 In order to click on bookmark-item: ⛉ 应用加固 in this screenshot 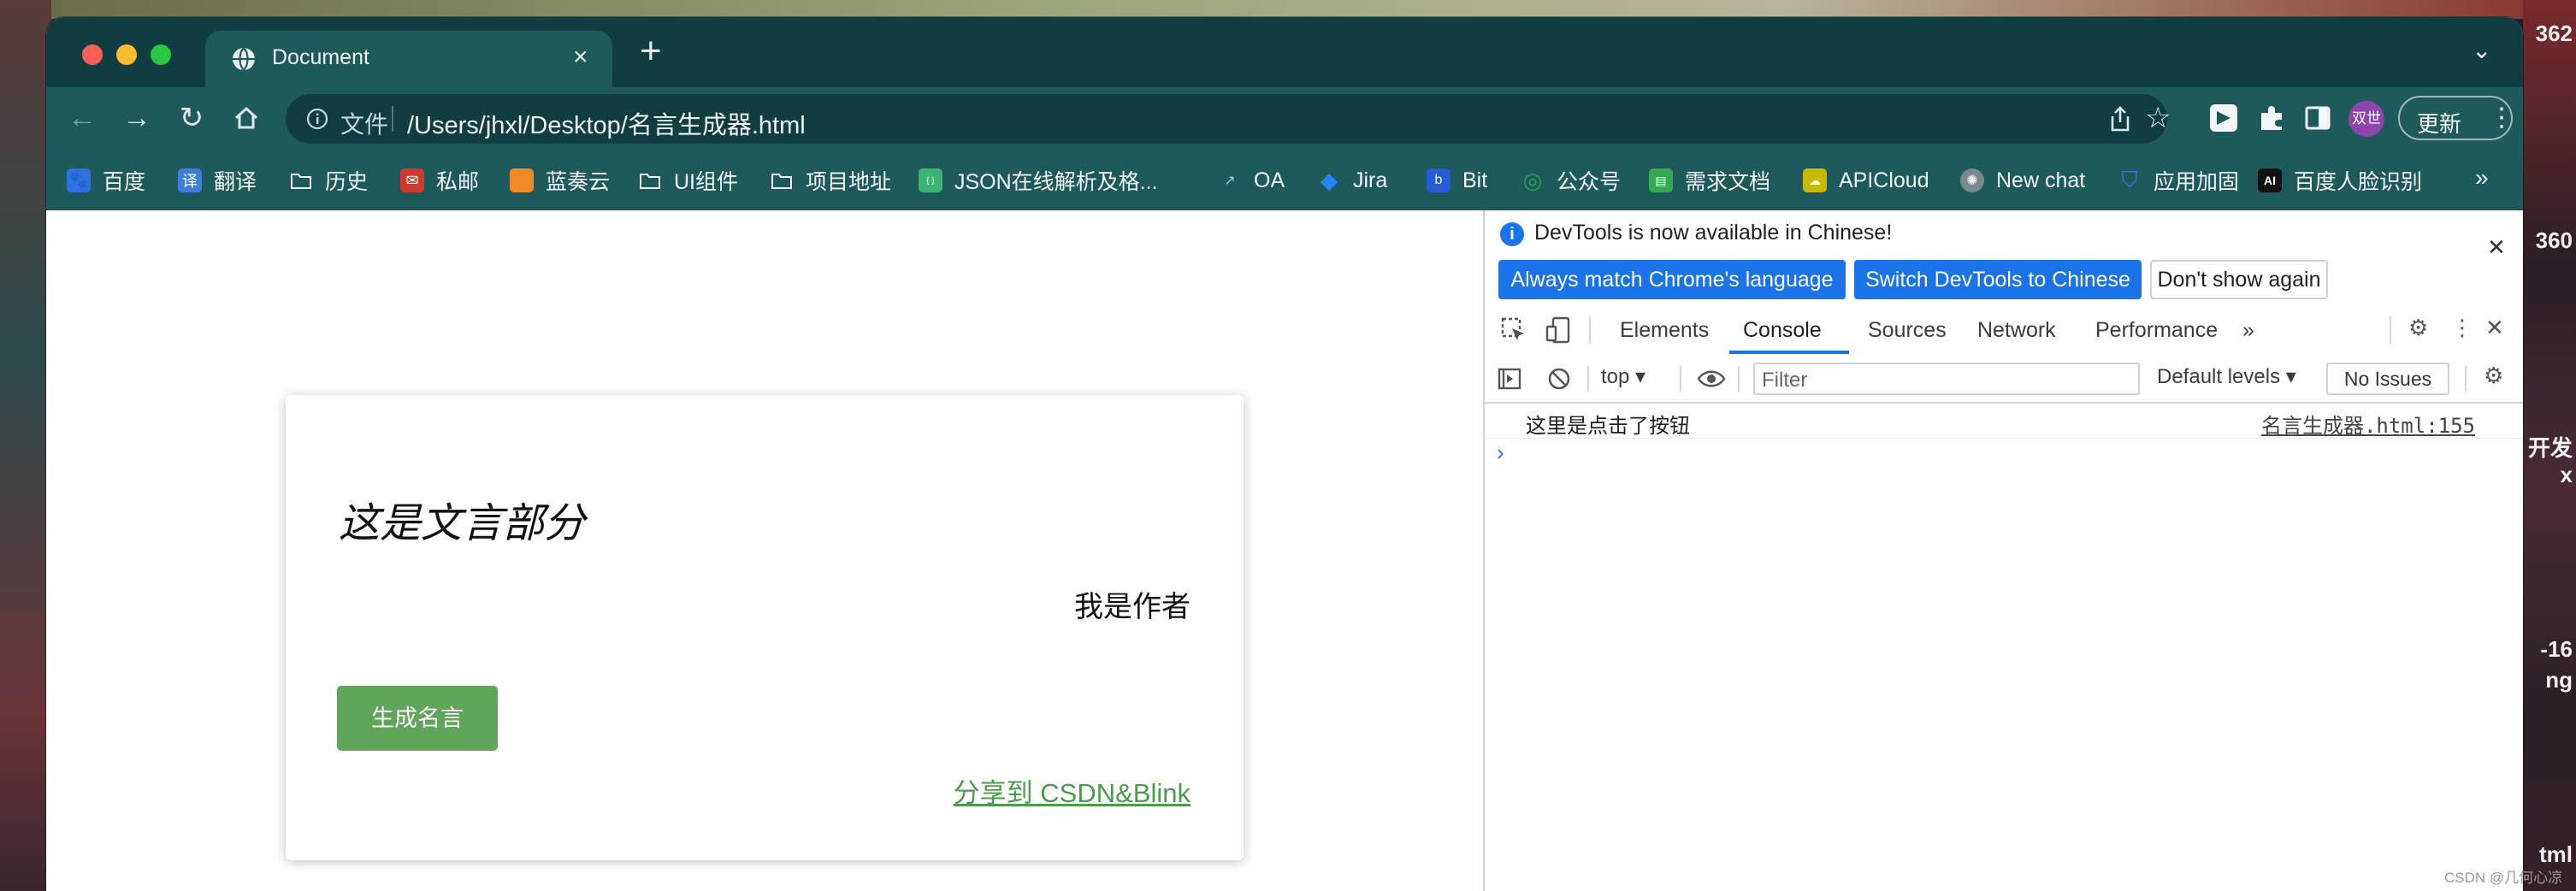, I will do `click(2178, 180)`.